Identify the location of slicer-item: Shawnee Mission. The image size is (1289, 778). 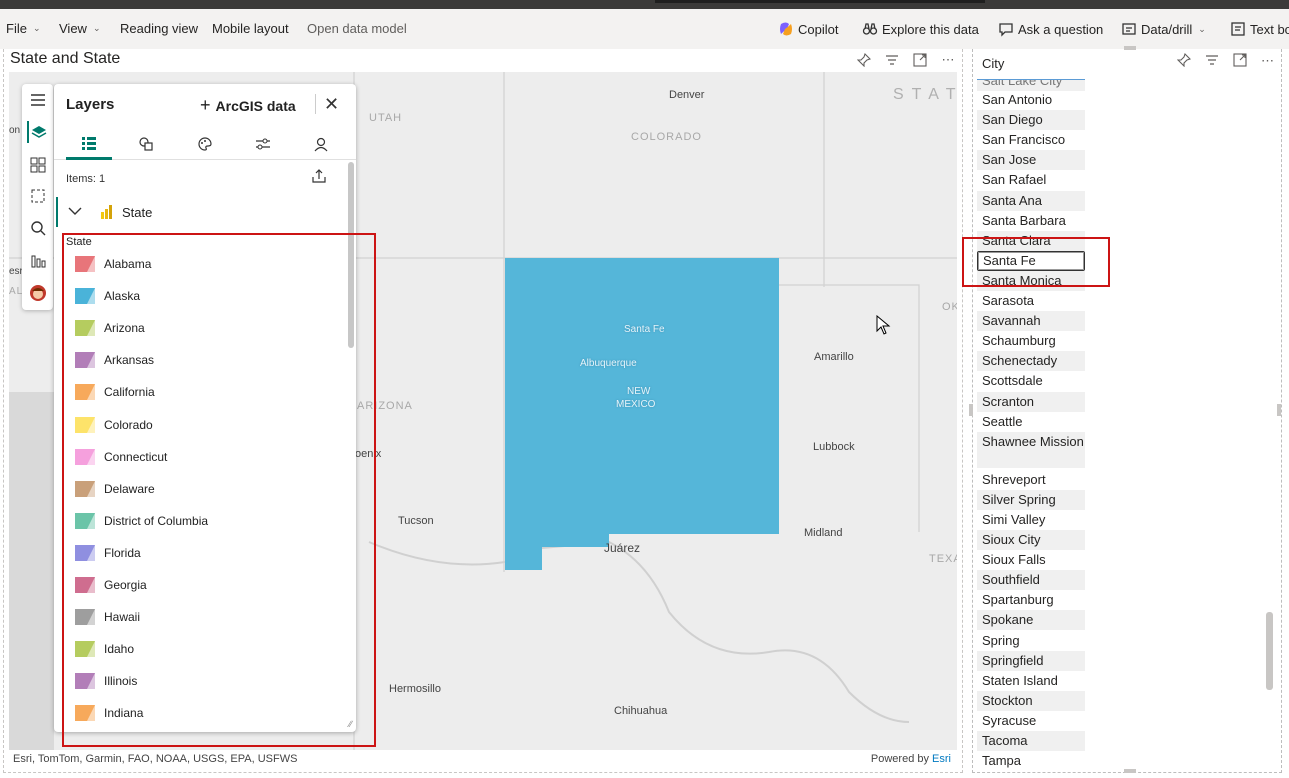
(1031, 449).